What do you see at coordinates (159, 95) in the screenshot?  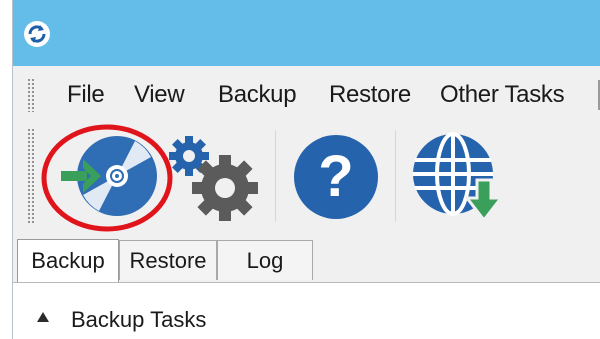 I see `menu-view: View` at bounding box center [159, 95].